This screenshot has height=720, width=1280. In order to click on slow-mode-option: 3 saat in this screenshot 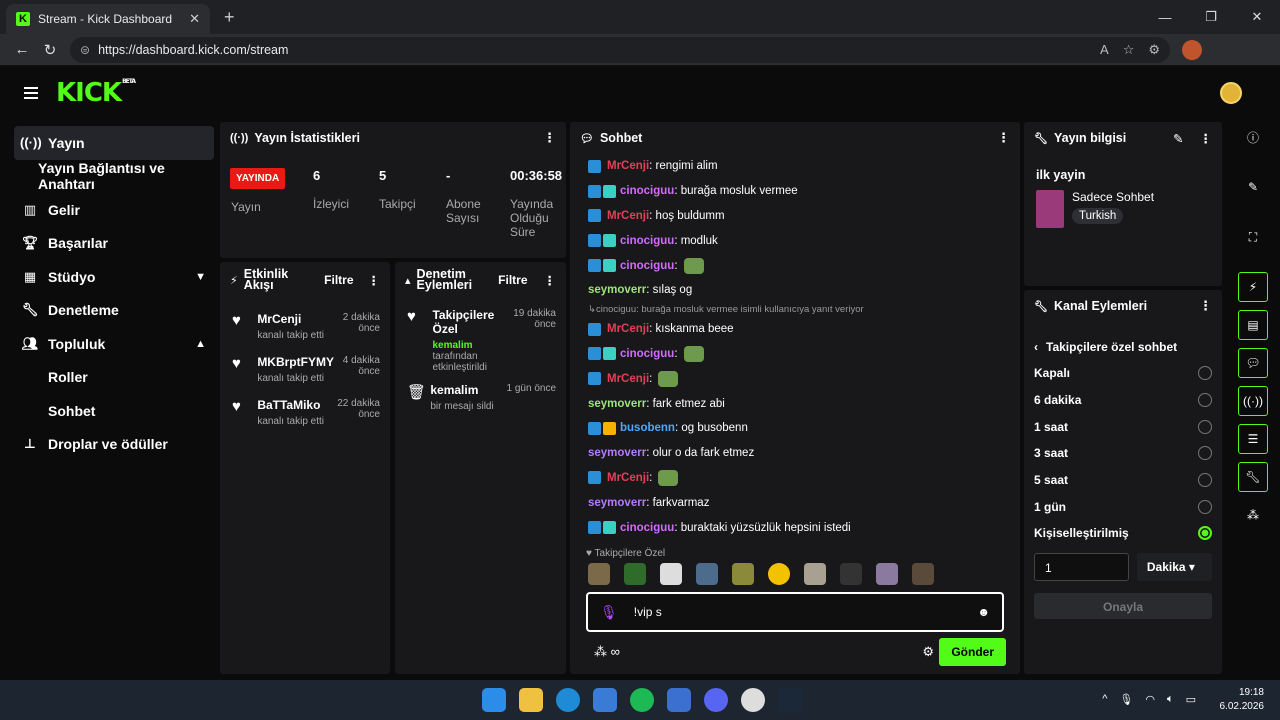, I will do `click(1123, 453)`.